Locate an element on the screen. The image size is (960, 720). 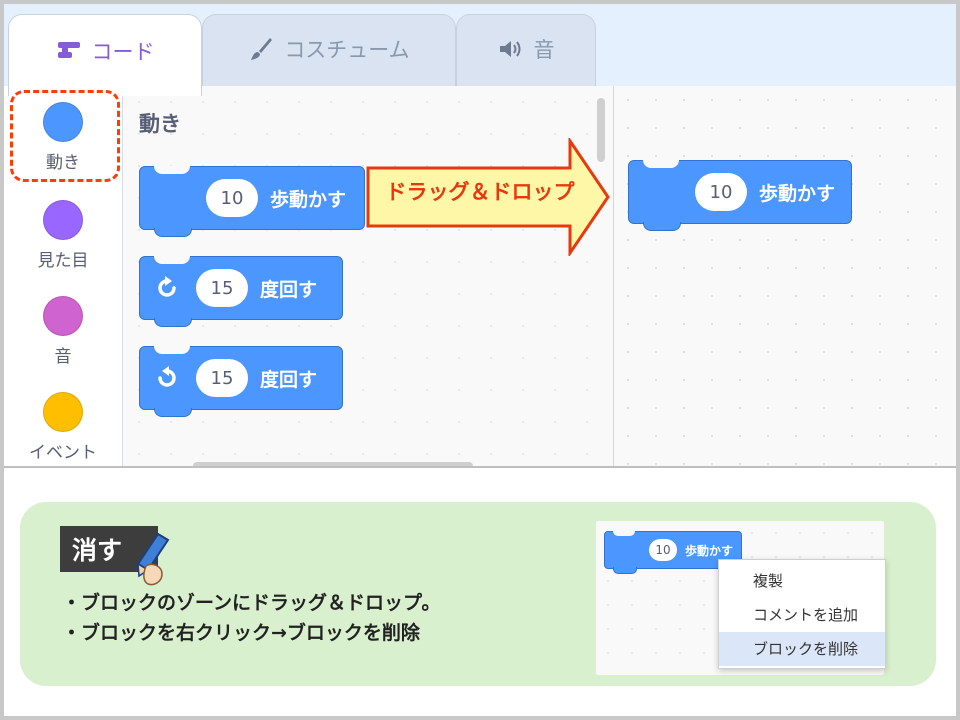
tab-sounds-label: 音 is located at coordinates (544, 49).